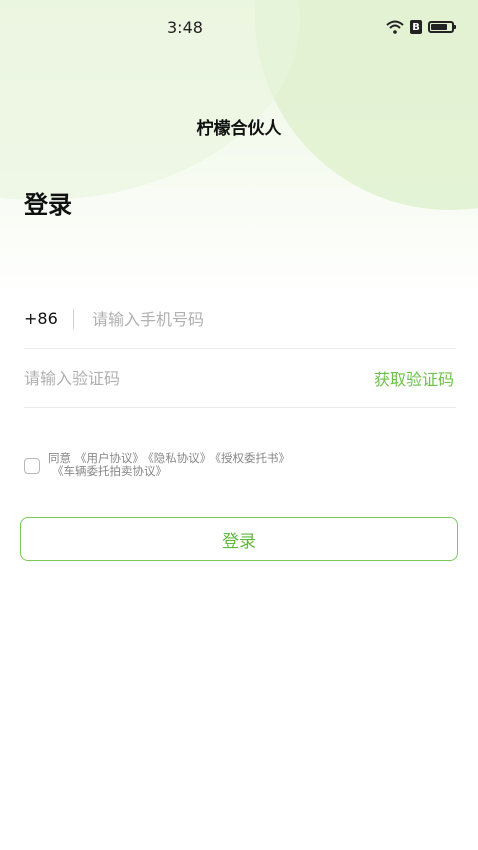 This screenshot has width=478, height=850. Describe the element at coordinates (59, 458) in the screenshot. I see `agreement-prefix: 同意` at that location.